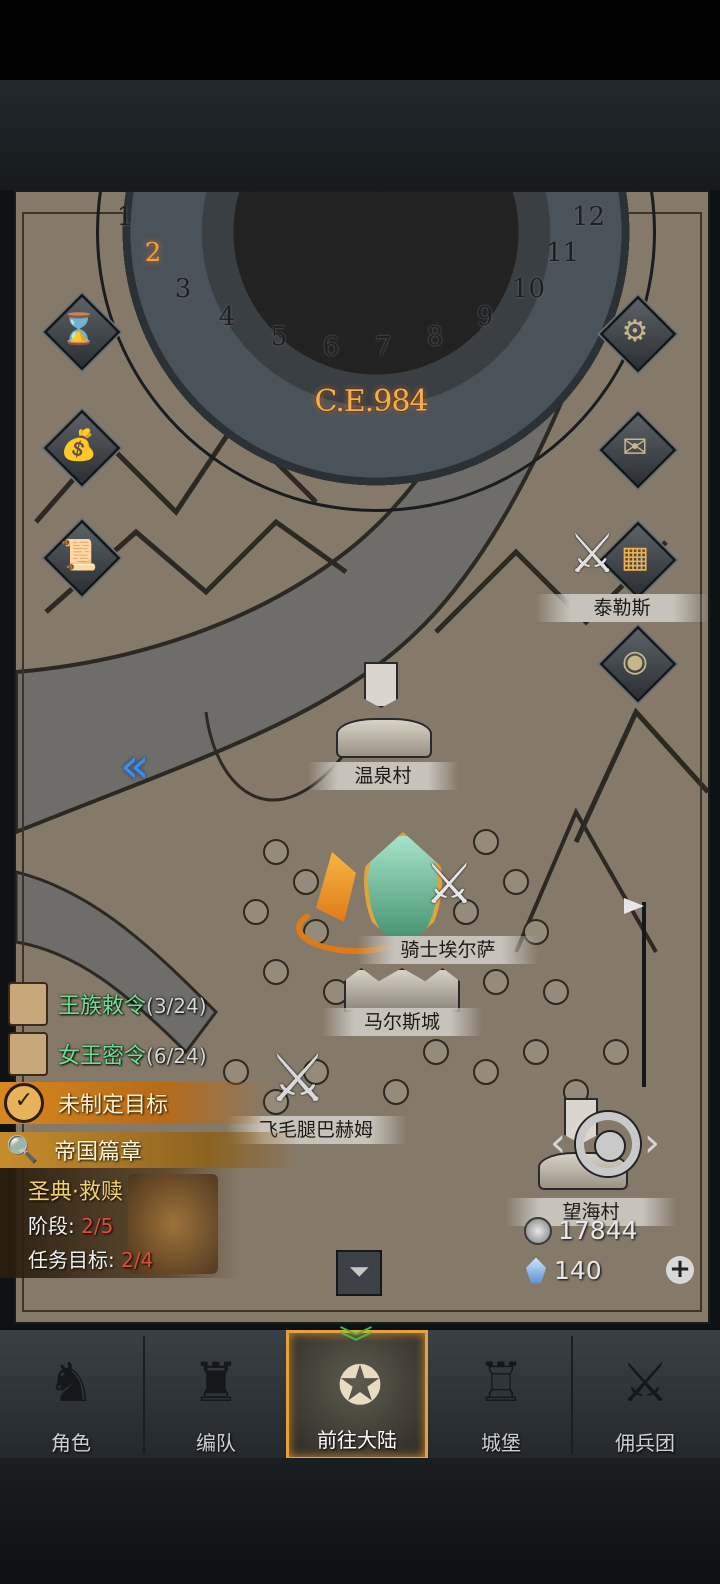 The image size is (720, 1584). Describe the element at coordinates (183, 289) in the screenshot. I see `month-3: 3` at that location.